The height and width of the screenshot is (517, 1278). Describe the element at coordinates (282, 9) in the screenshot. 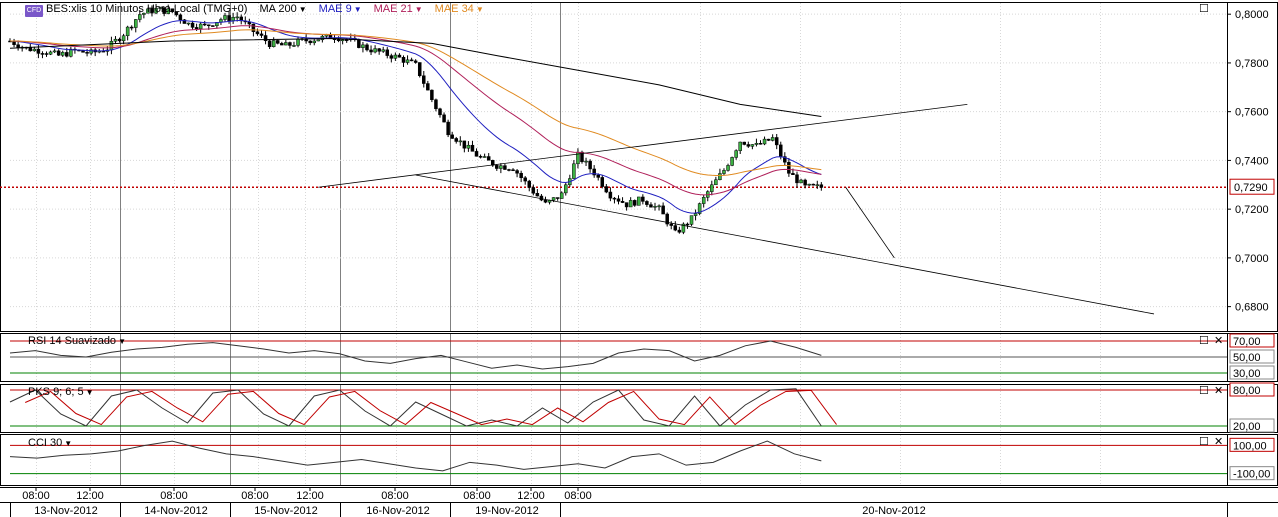

I see `ma200-legend: MA 200 ▼` at that location.